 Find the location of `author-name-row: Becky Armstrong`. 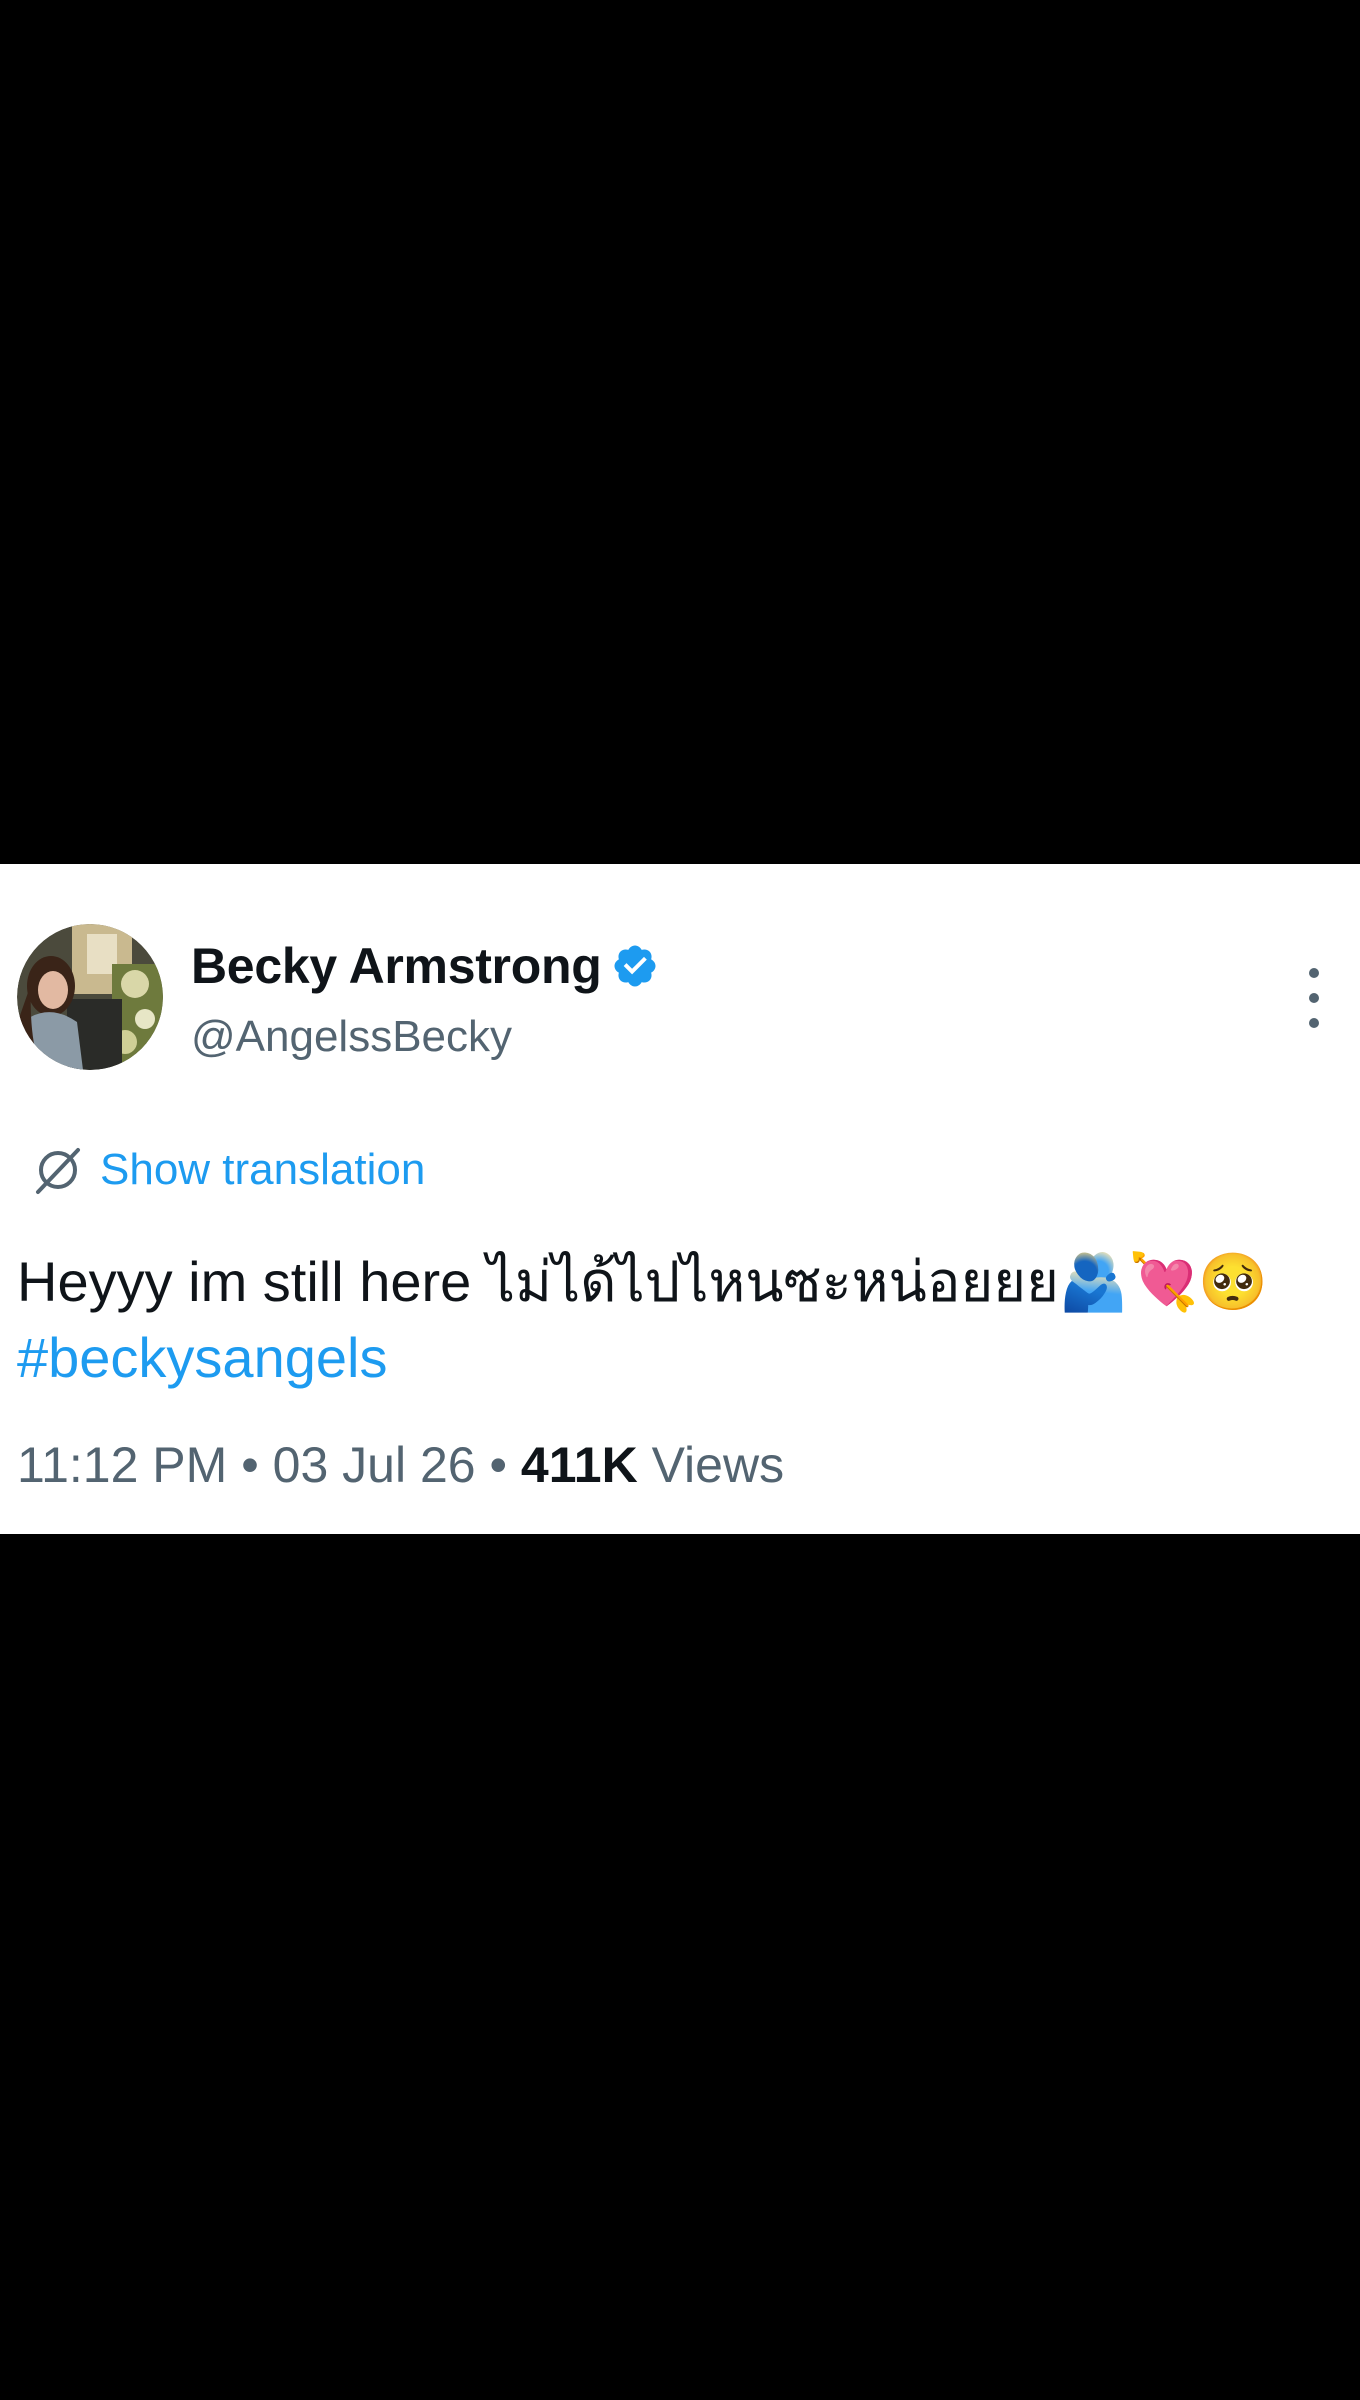

author-name-row: Becky Armstrong is located at coordinates (425, 966).